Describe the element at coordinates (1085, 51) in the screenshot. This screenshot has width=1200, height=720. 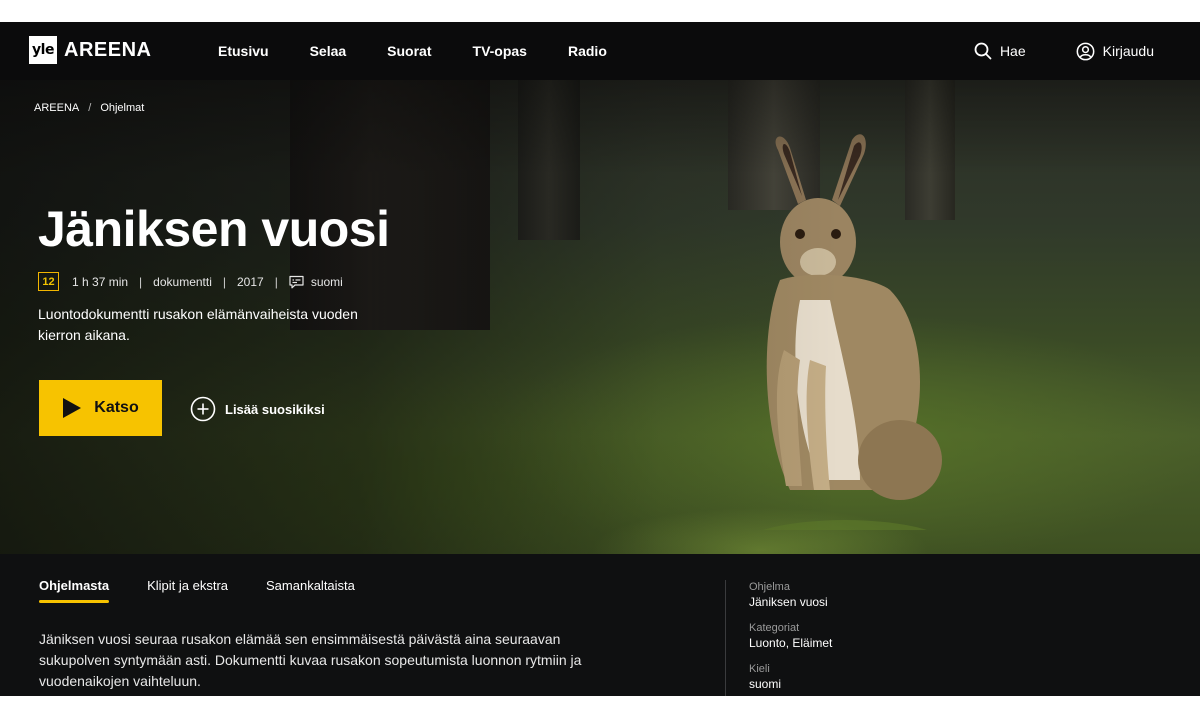
I see `user-icon` at that location.